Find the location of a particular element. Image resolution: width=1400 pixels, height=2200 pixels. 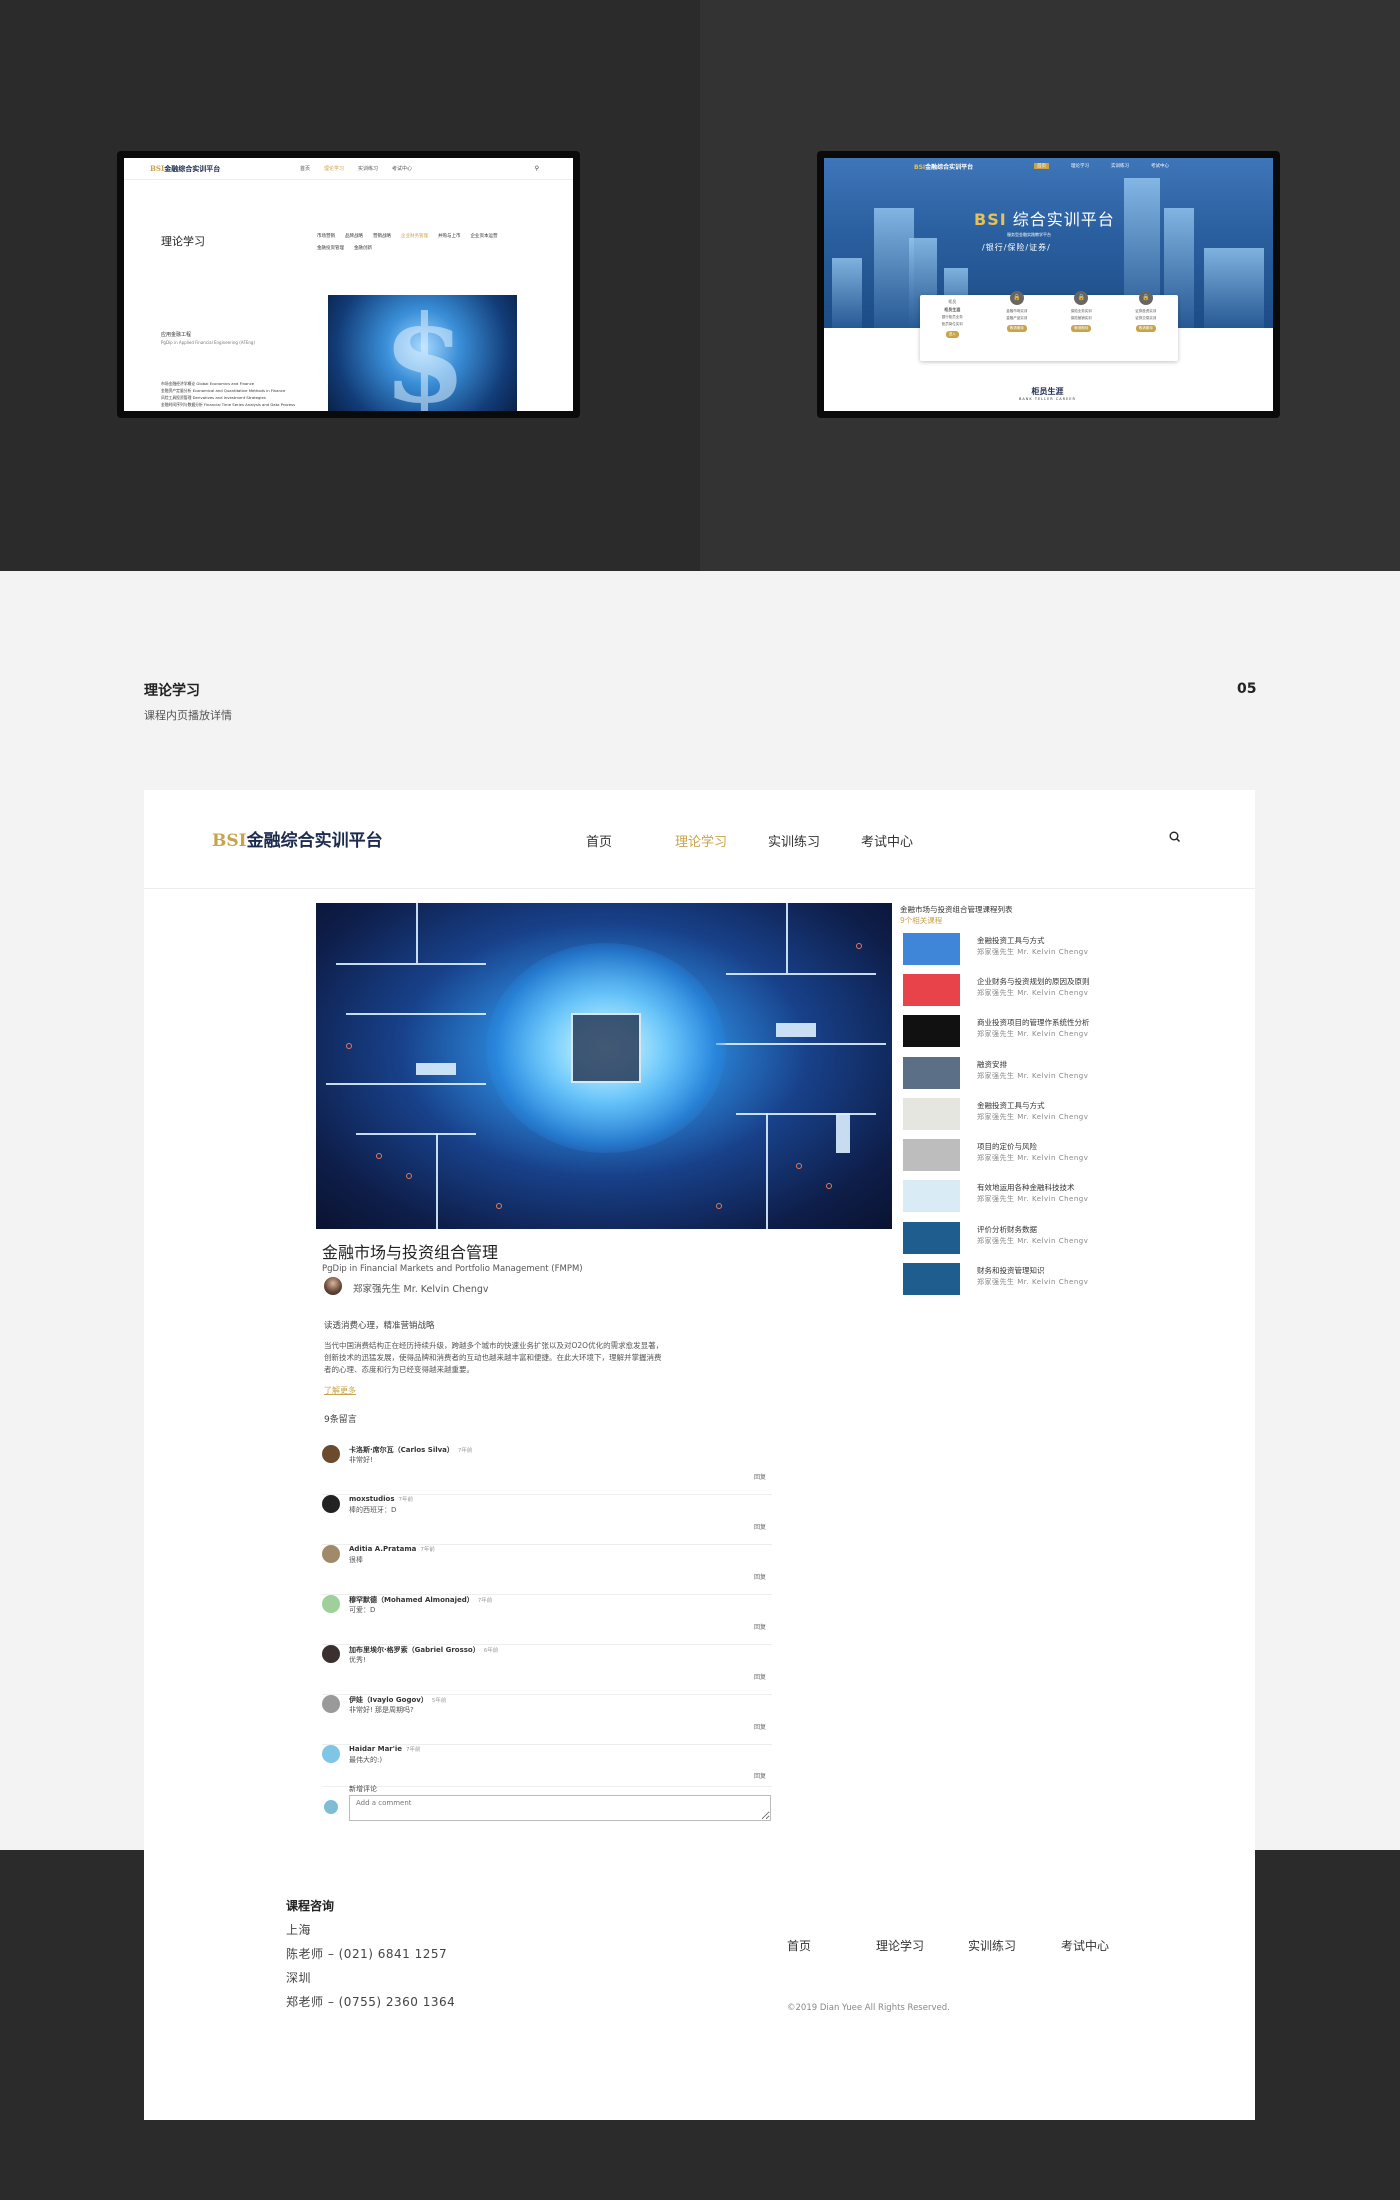

course-video-player is located at coordinates (604, 1066).